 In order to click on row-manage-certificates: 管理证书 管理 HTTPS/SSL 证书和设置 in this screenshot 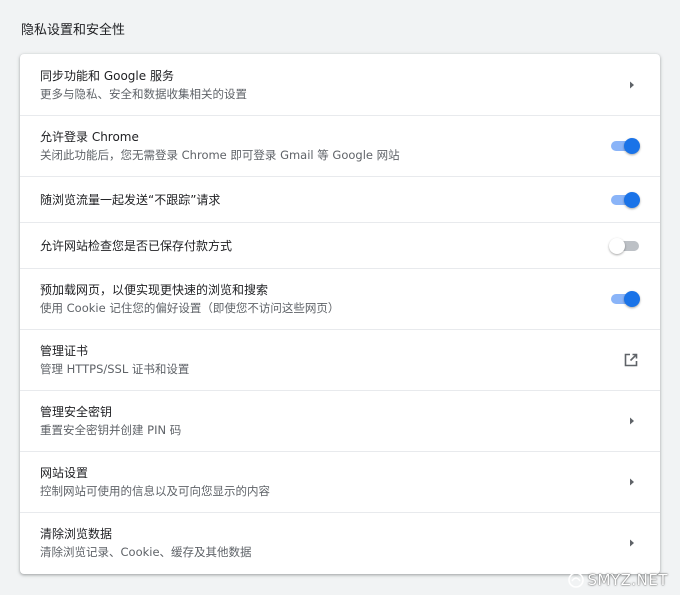, I will do `click(340, 359)`.